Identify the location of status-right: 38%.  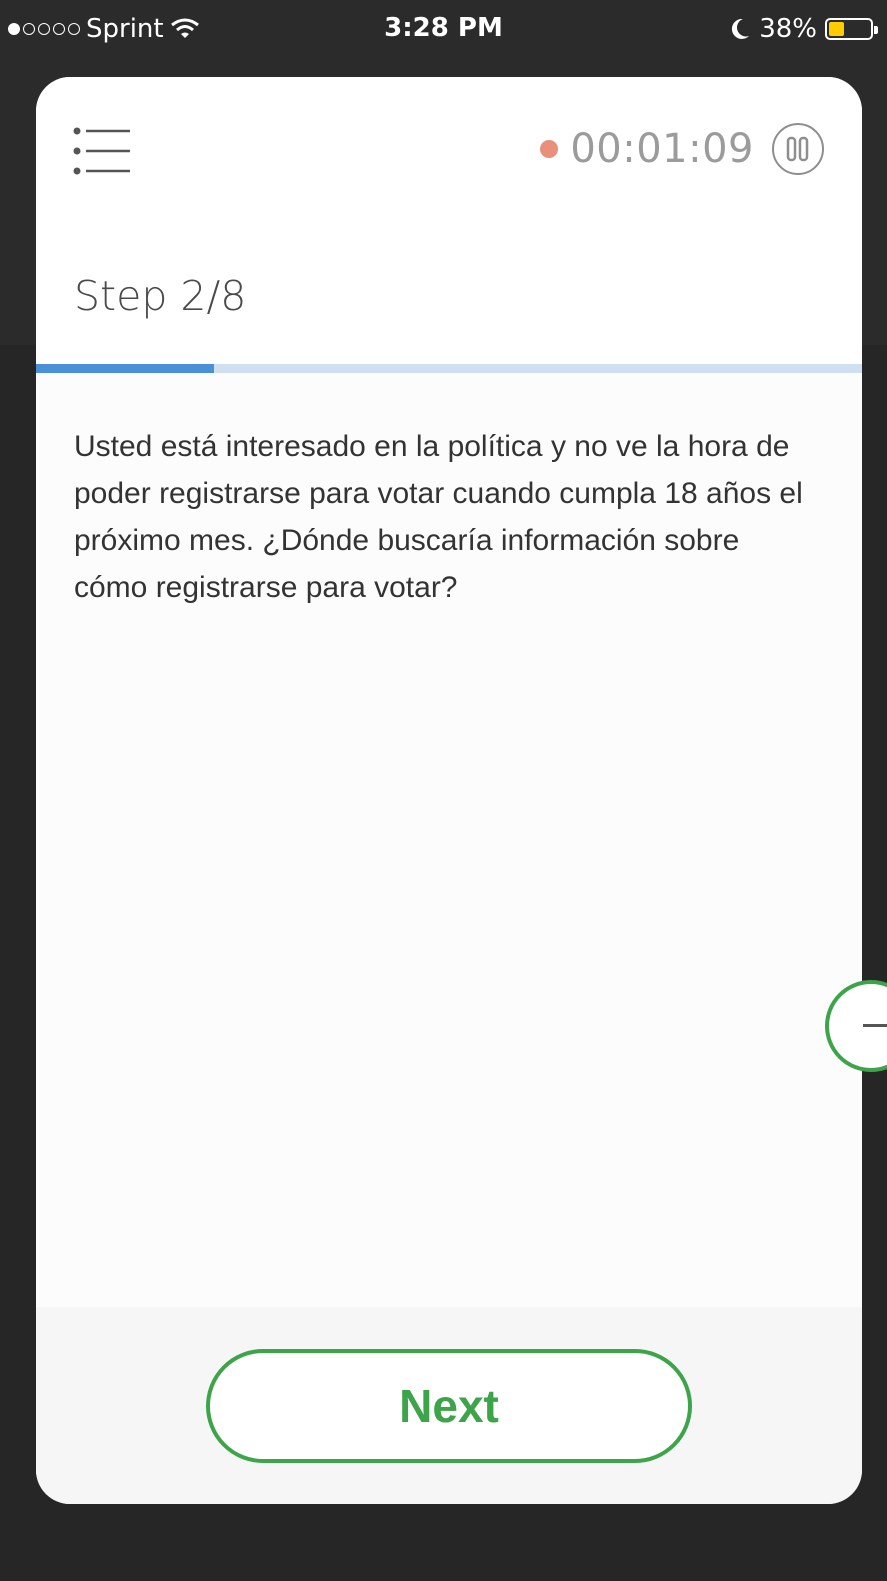
(803, 29).